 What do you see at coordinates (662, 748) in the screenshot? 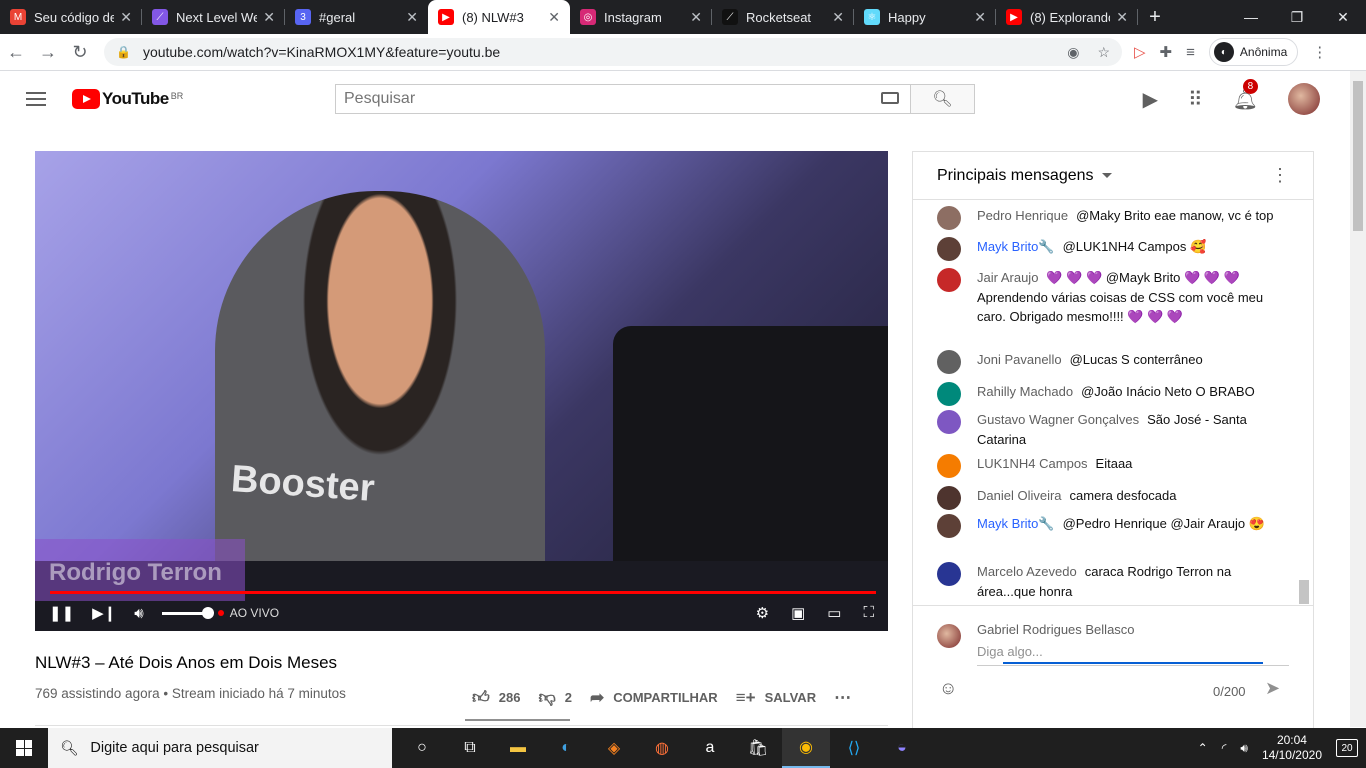
I see `firefox-icon: ◍` at bounding box center [662, 748].